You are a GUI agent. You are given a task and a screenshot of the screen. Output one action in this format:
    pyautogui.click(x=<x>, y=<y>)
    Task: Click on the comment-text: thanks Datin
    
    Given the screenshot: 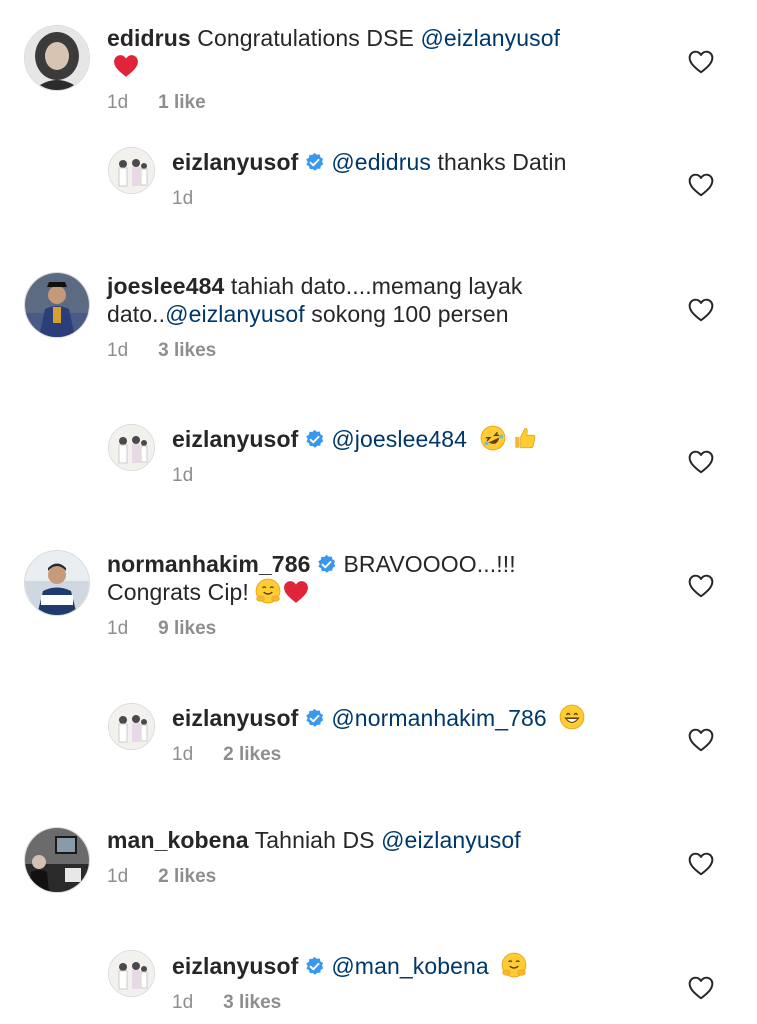 What is the action you would take?
    pyautogui.click(x=502, y=162)
    